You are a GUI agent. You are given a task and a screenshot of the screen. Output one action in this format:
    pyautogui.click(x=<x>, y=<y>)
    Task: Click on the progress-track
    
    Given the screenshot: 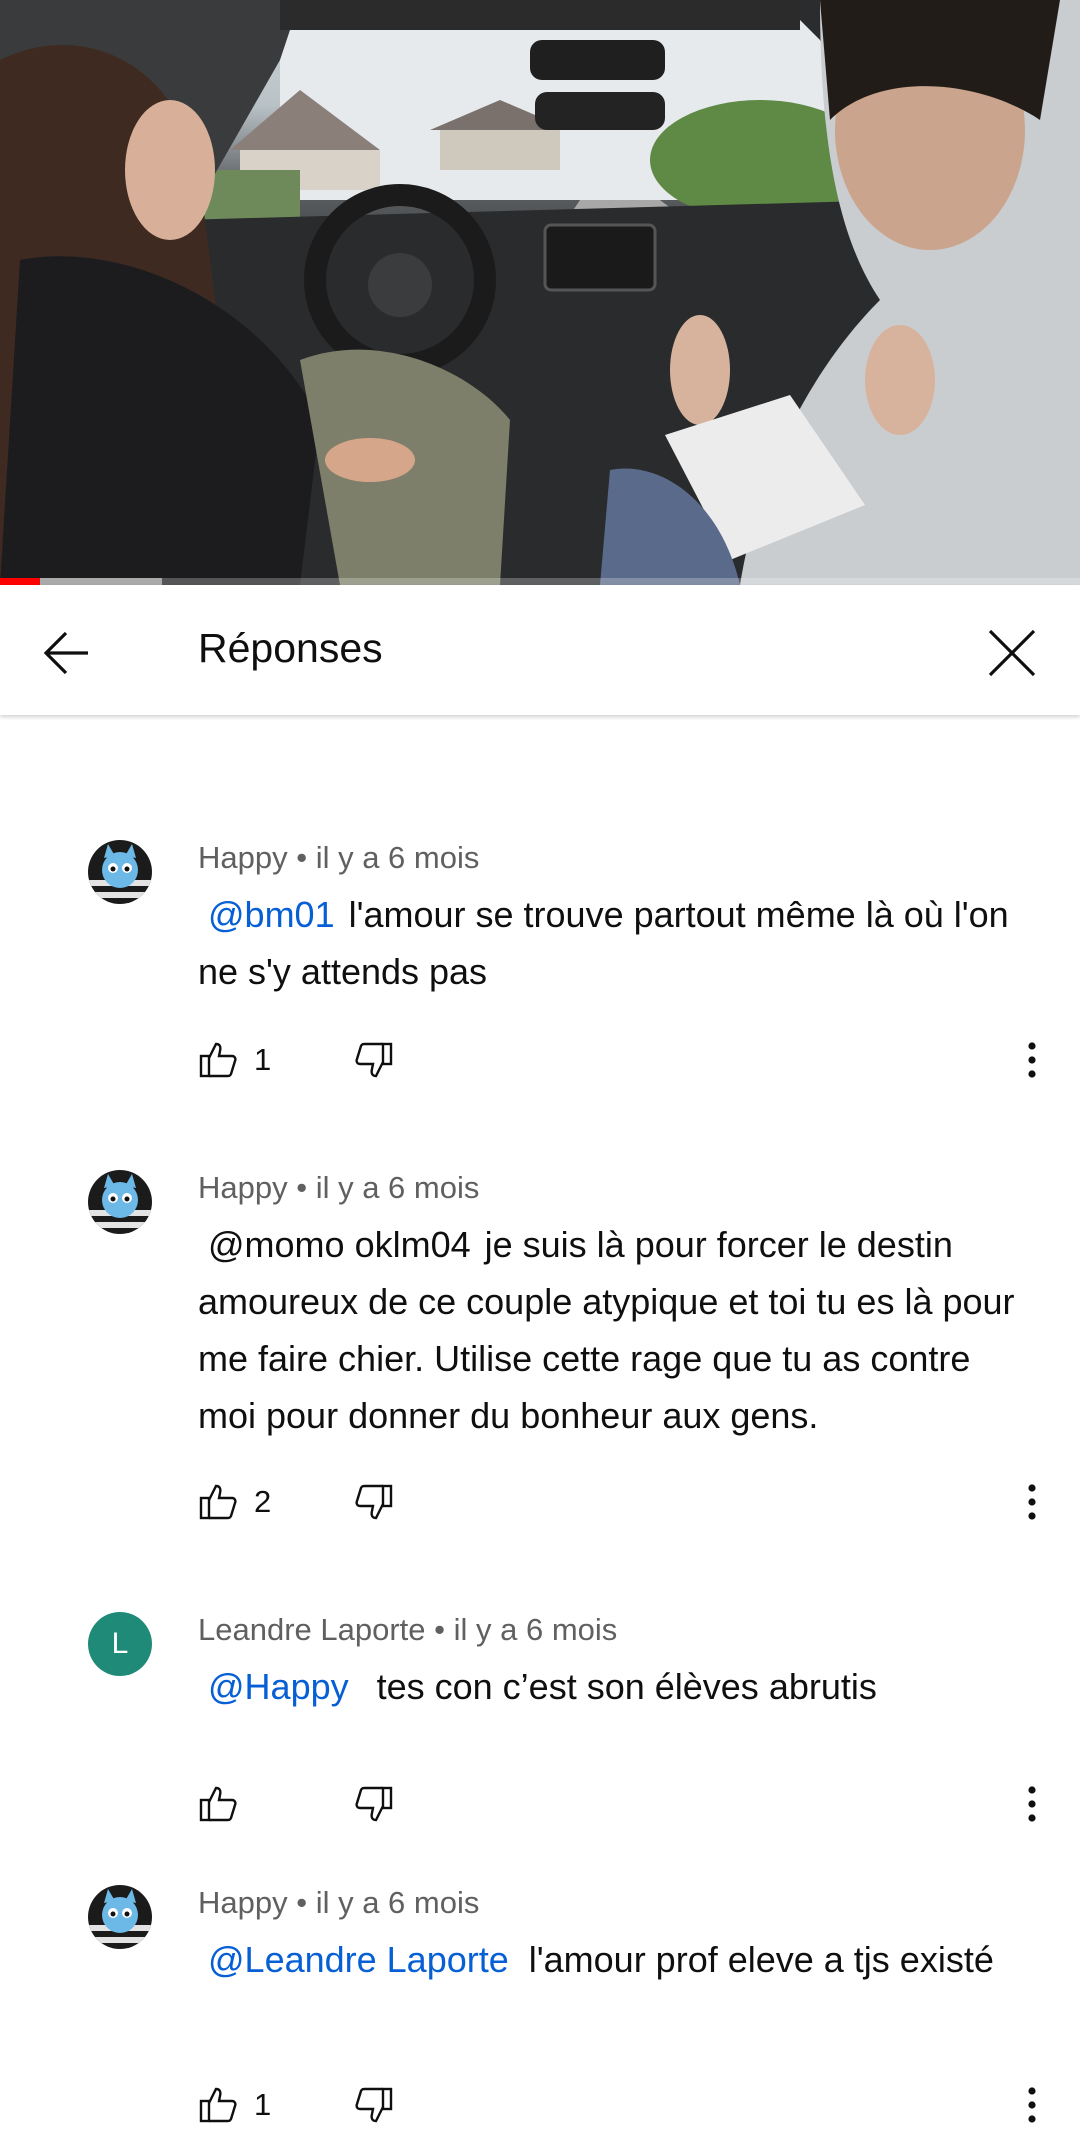 What is the action you would take?
    pyautogui.click(x=540, y=581)
    